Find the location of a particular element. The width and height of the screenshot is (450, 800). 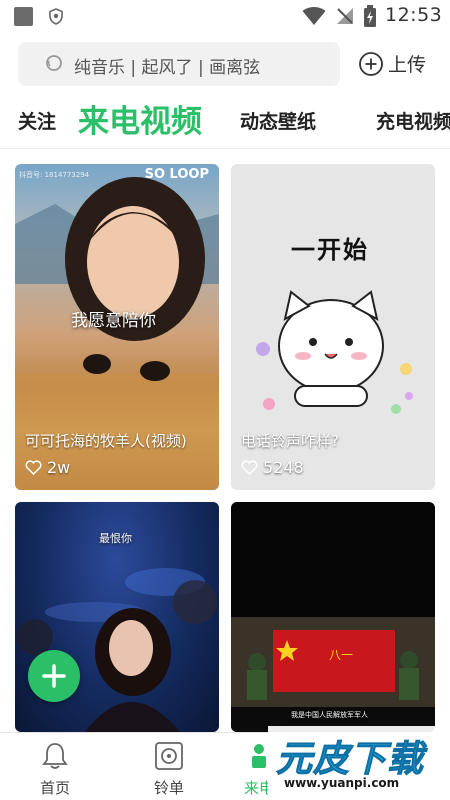

search-input: 纯音乐 | 起风了 | 画离弦 is located at coordinates (179, 64).